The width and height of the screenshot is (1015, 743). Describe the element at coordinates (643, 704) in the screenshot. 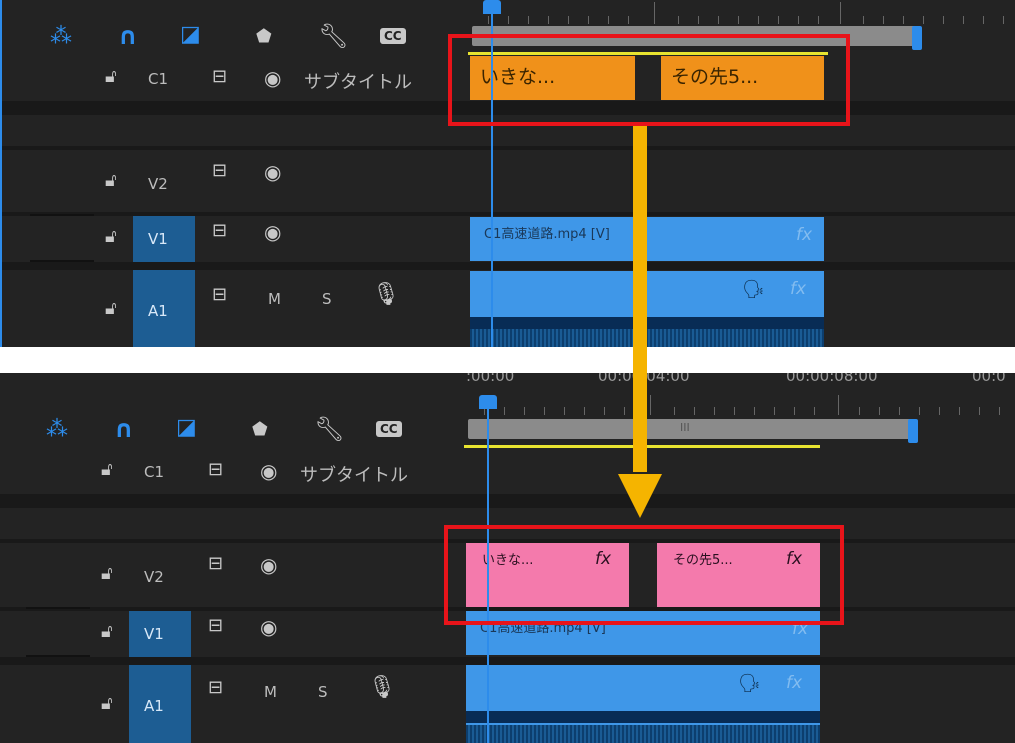

I see `audio-clip: 🗣︎ fx` at that location.